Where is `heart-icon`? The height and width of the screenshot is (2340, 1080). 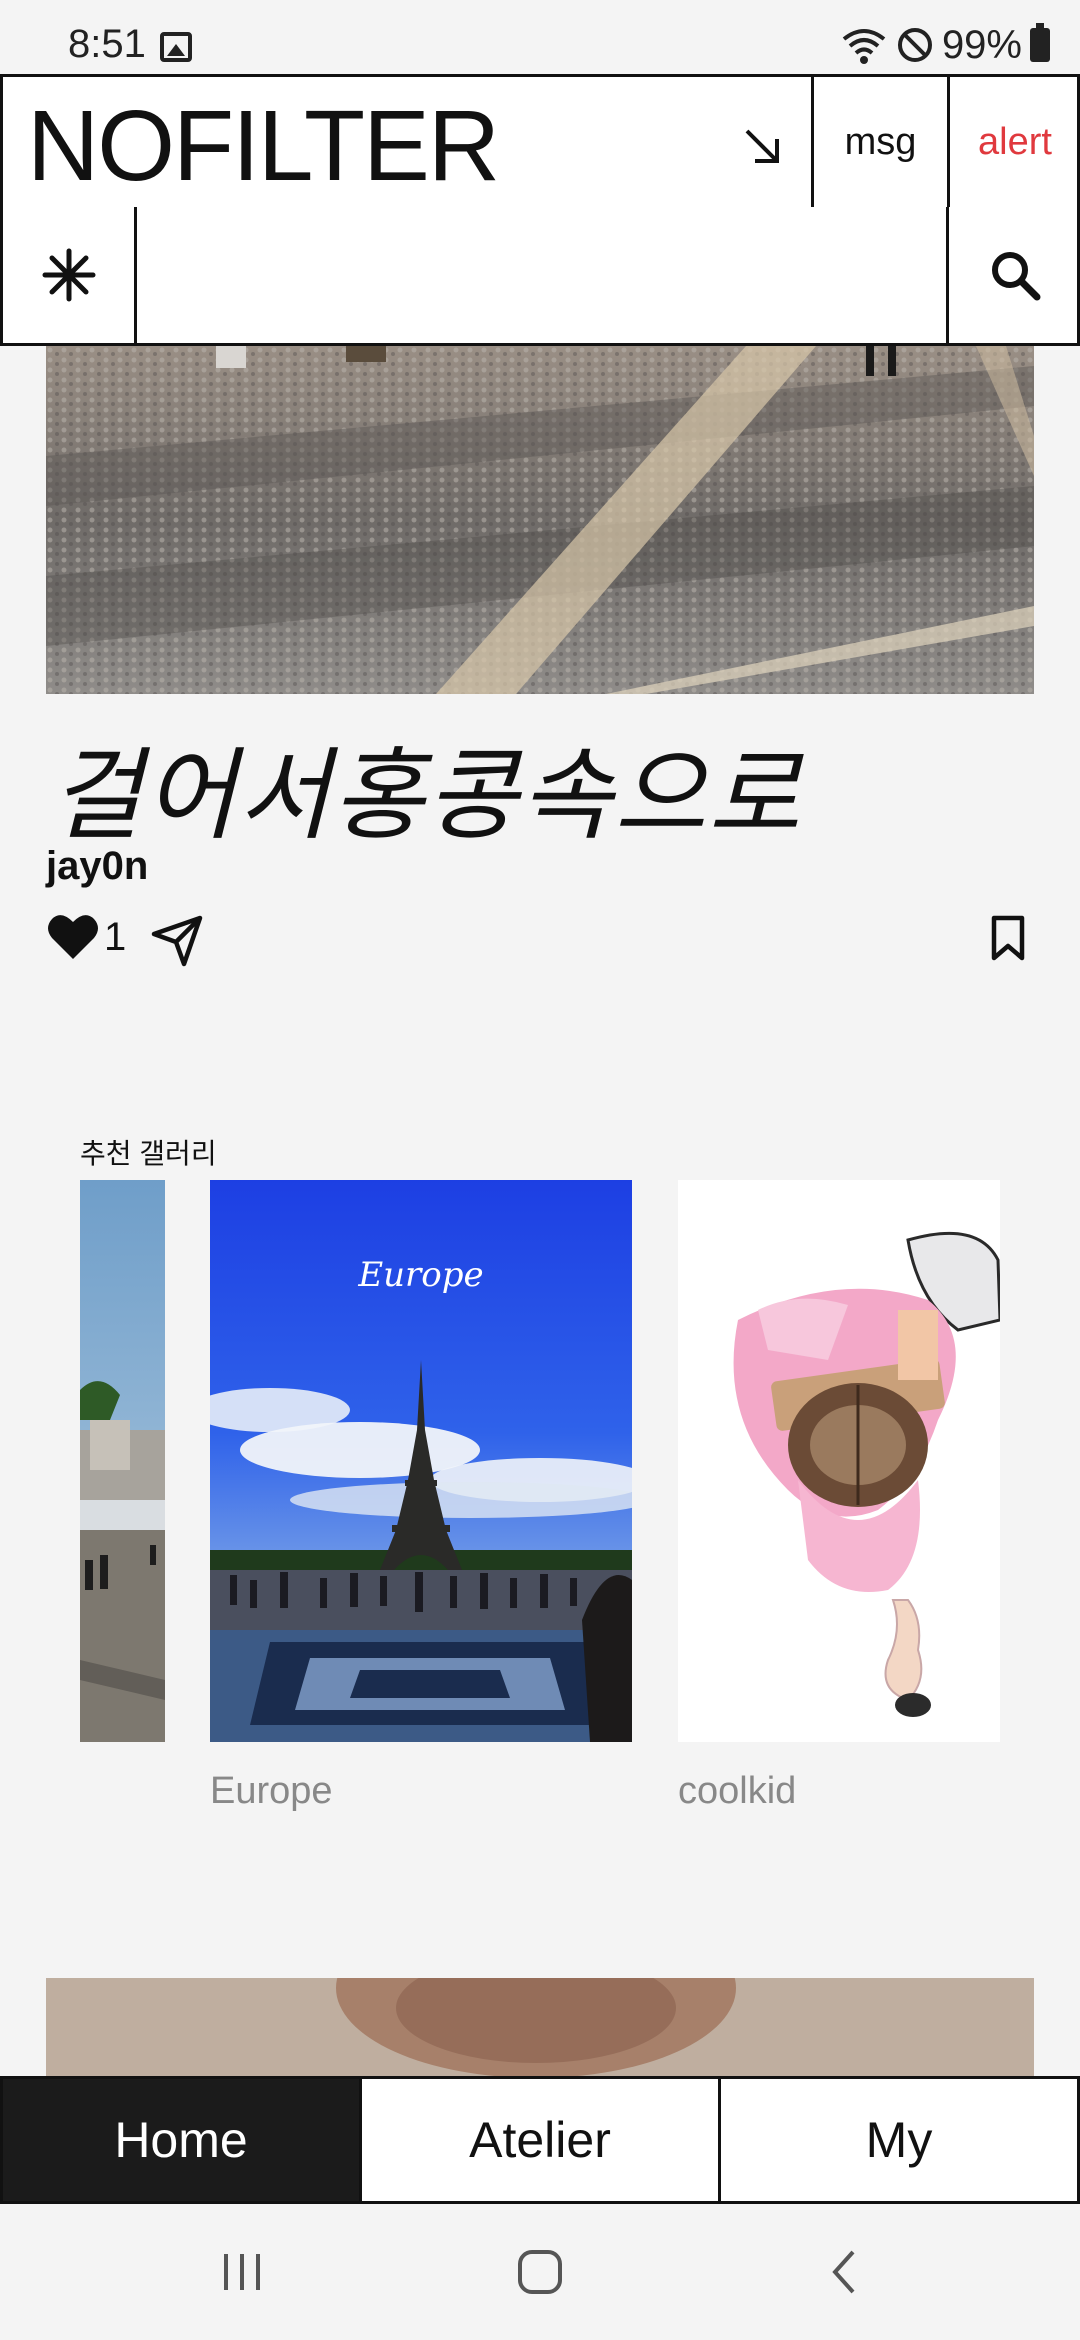
heart-icon is located at coordinates (73, 937).